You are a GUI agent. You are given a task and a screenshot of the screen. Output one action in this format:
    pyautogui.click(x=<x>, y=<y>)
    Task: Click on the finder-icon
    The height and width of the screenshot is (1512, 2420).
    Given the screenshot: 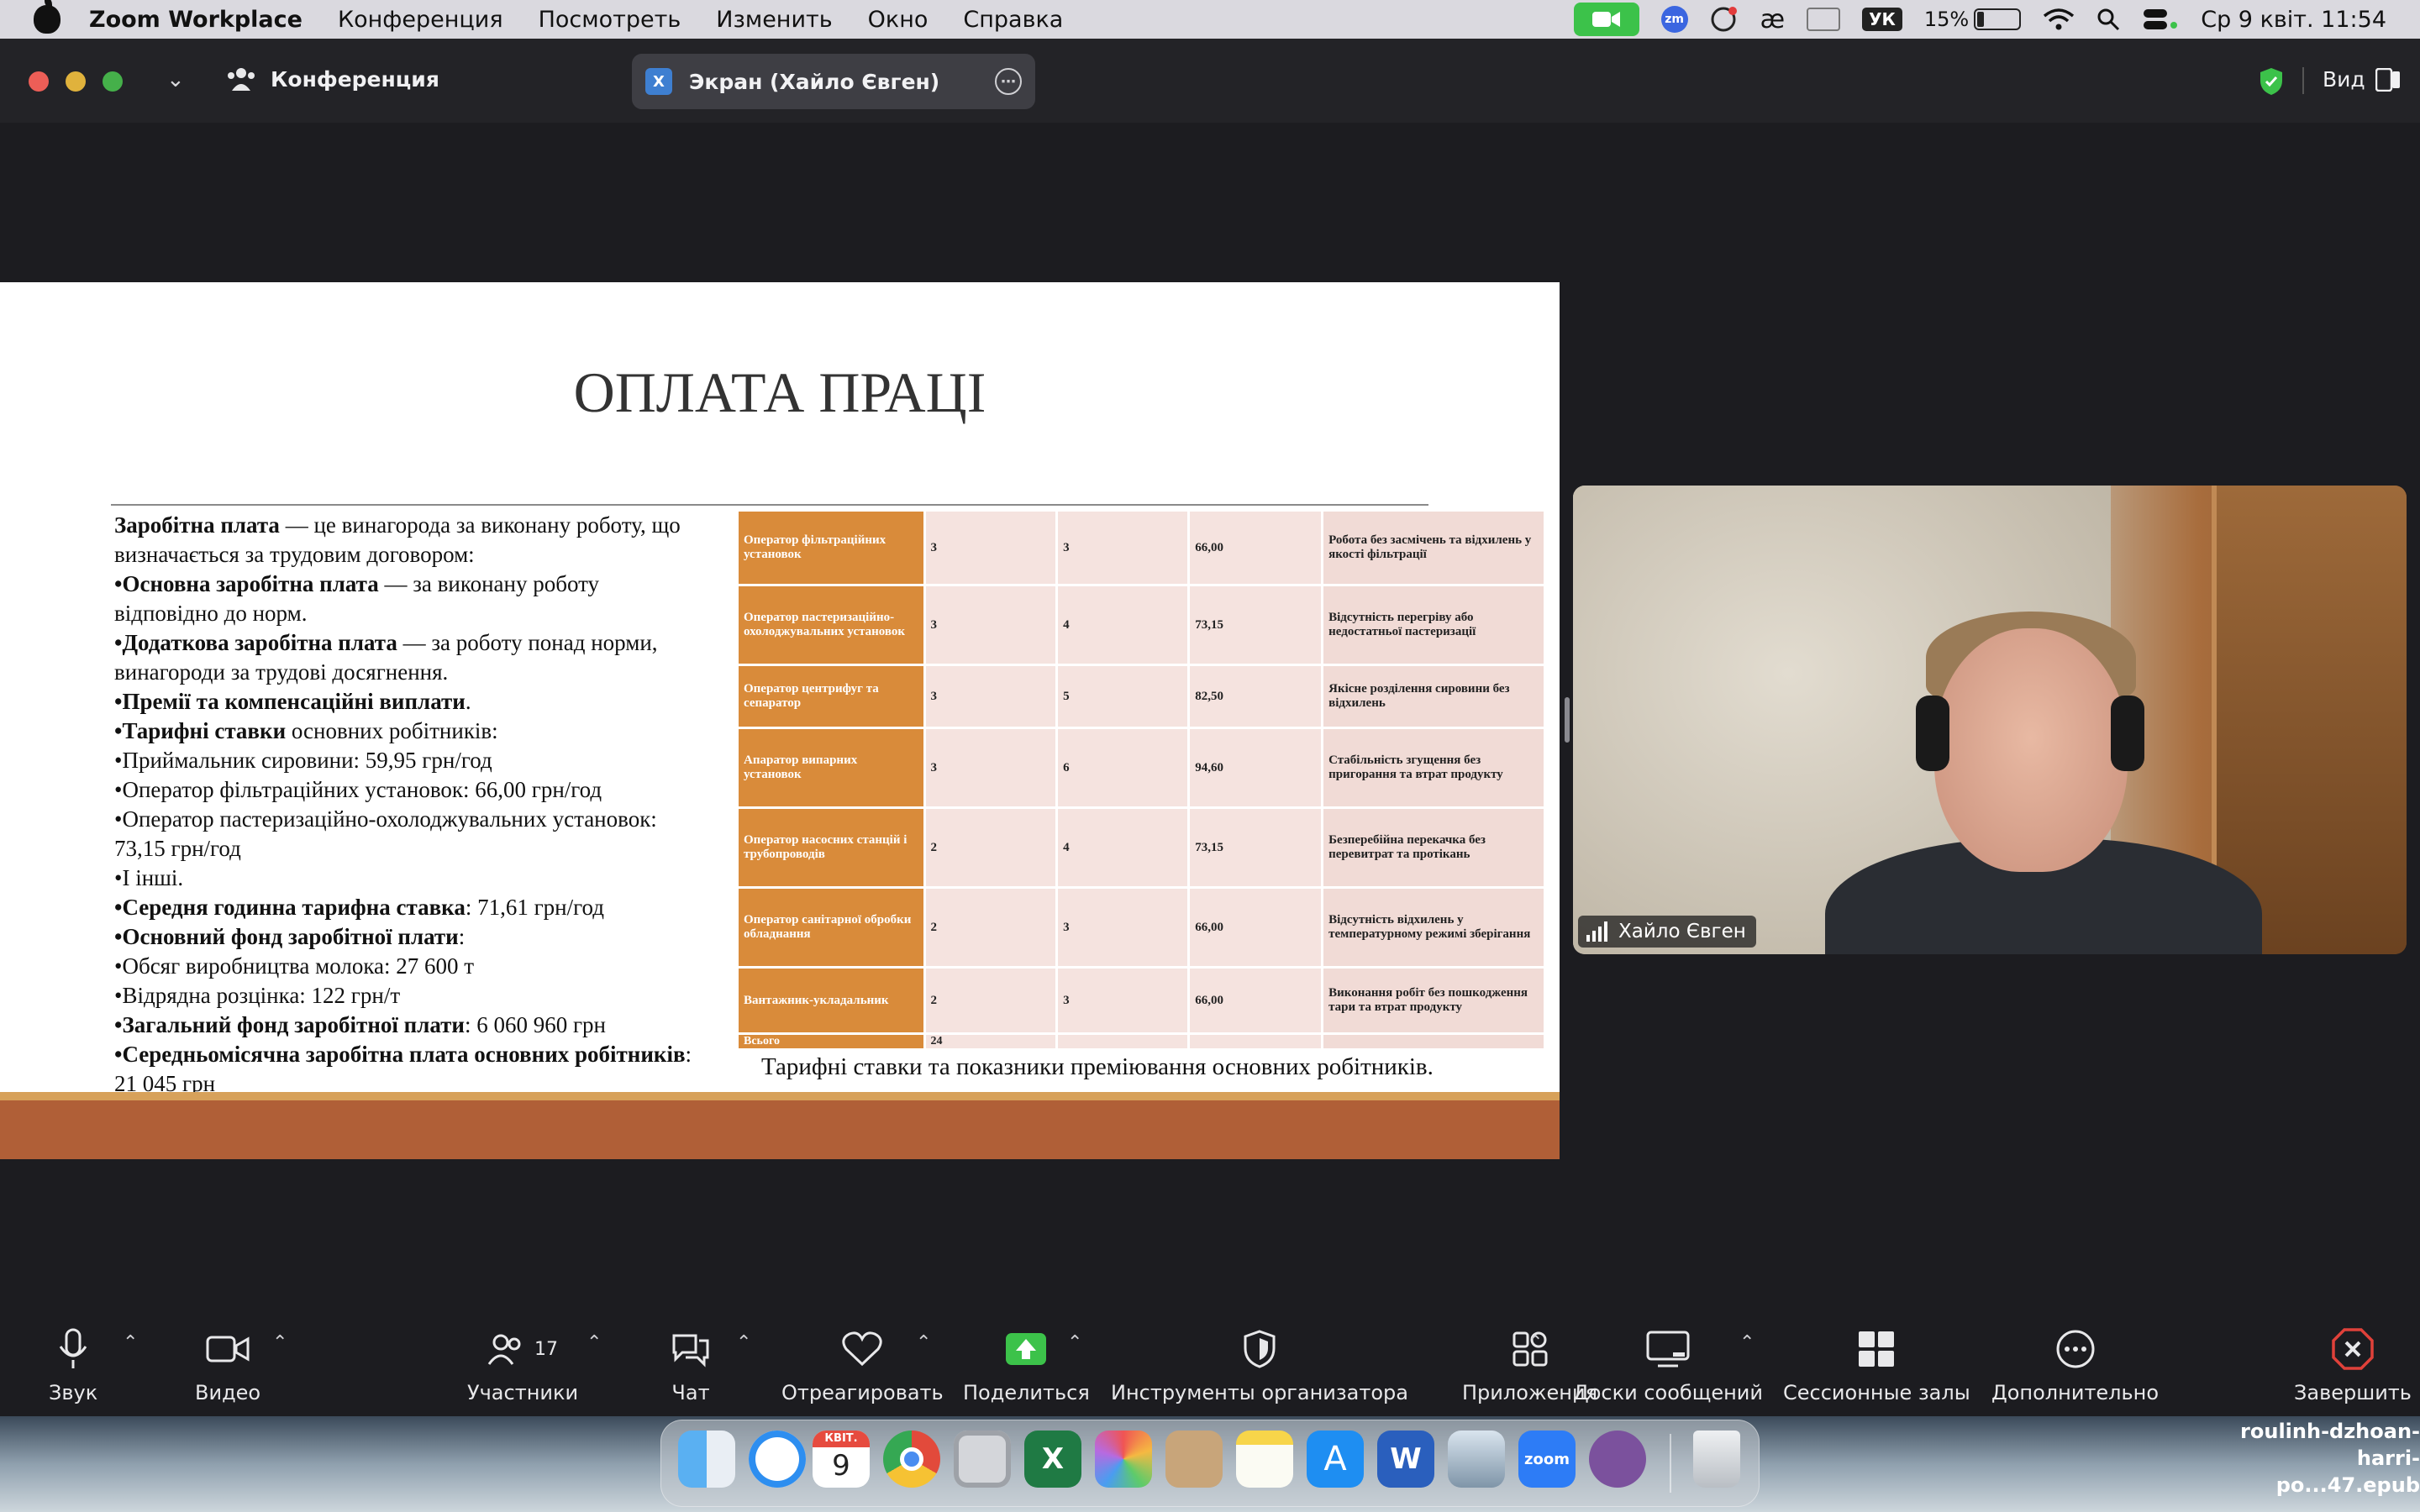 What is the action you would take?
    pyautogui.click(x=706, y=1459)
    